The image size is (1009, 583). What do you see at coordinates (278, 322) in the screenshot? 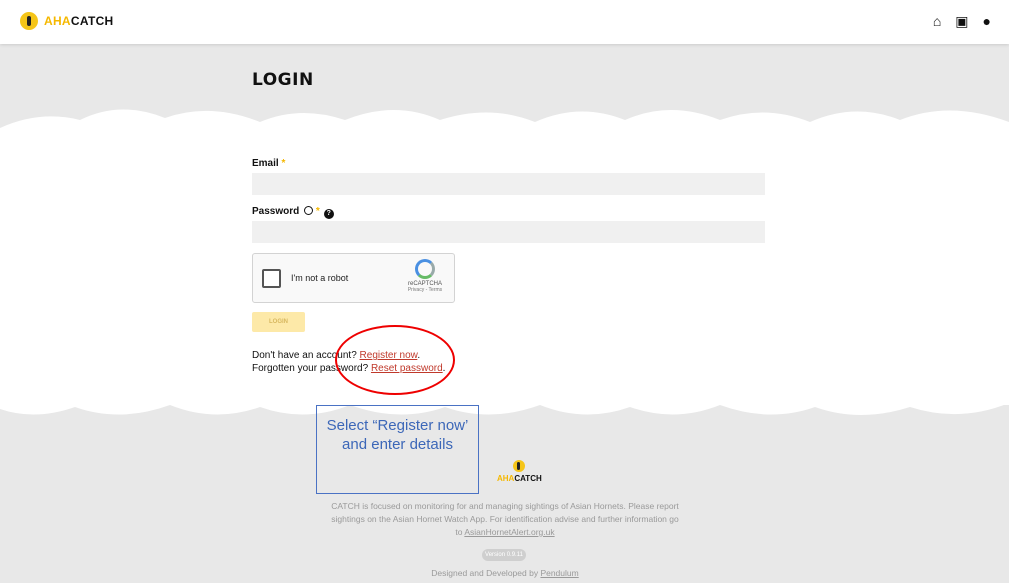
I see `login-button: LOGIN` at bounding box center [278, 322].